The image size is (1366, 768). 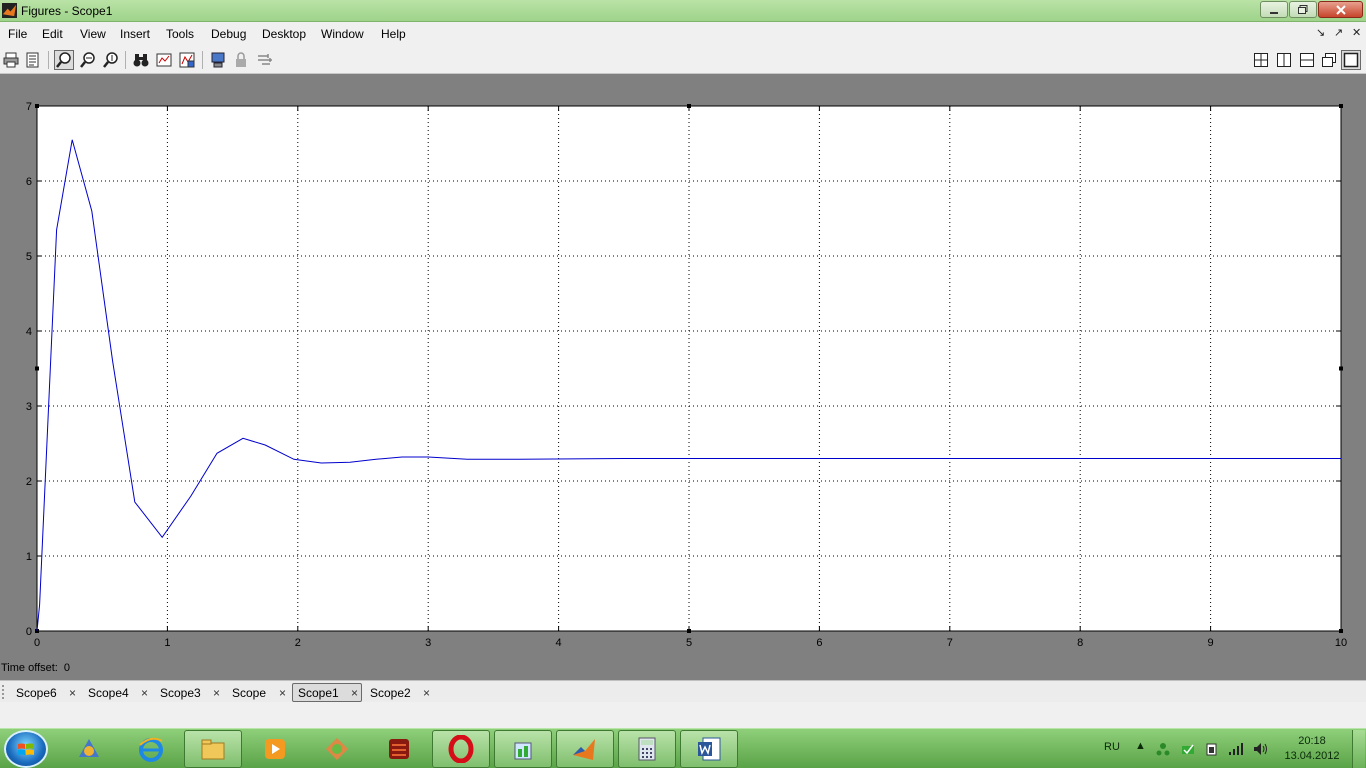 I want to click on folder-icon, so click(x=213, y=749).